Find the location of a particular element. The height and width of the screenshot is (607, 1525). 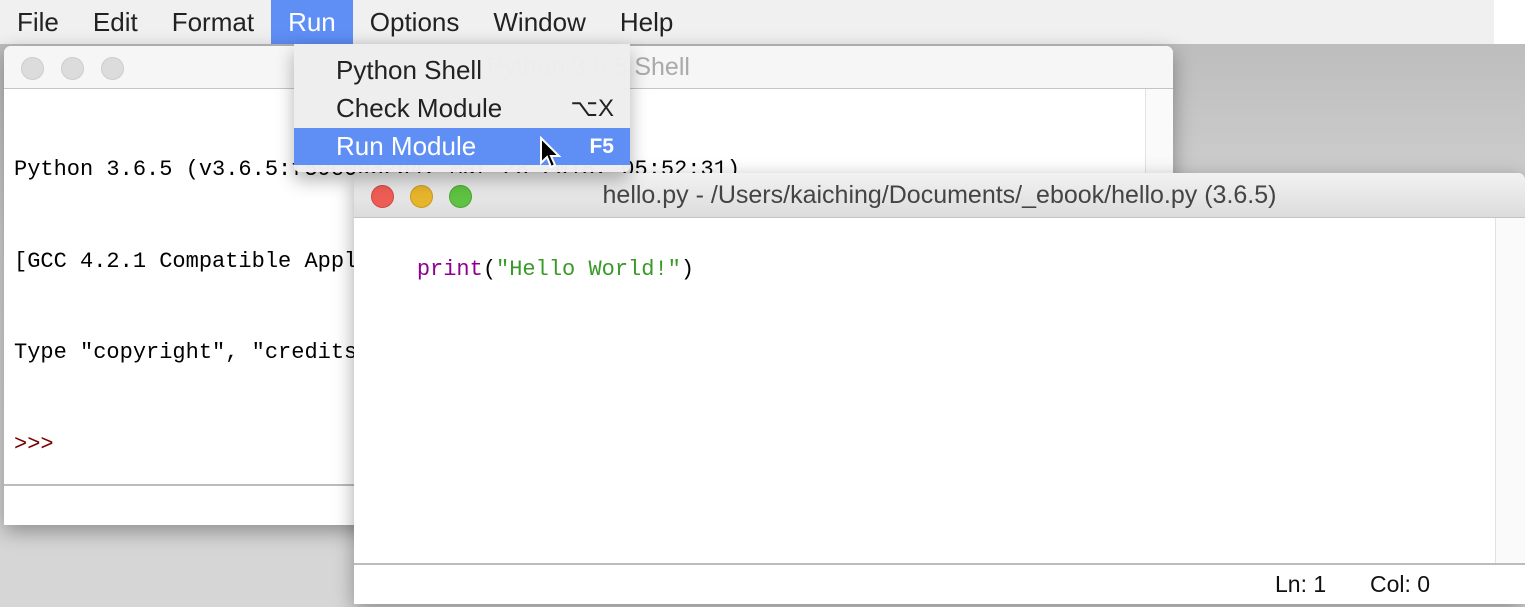

menu-item-python-shell: Python Shell is located at coordinates (462, 70).